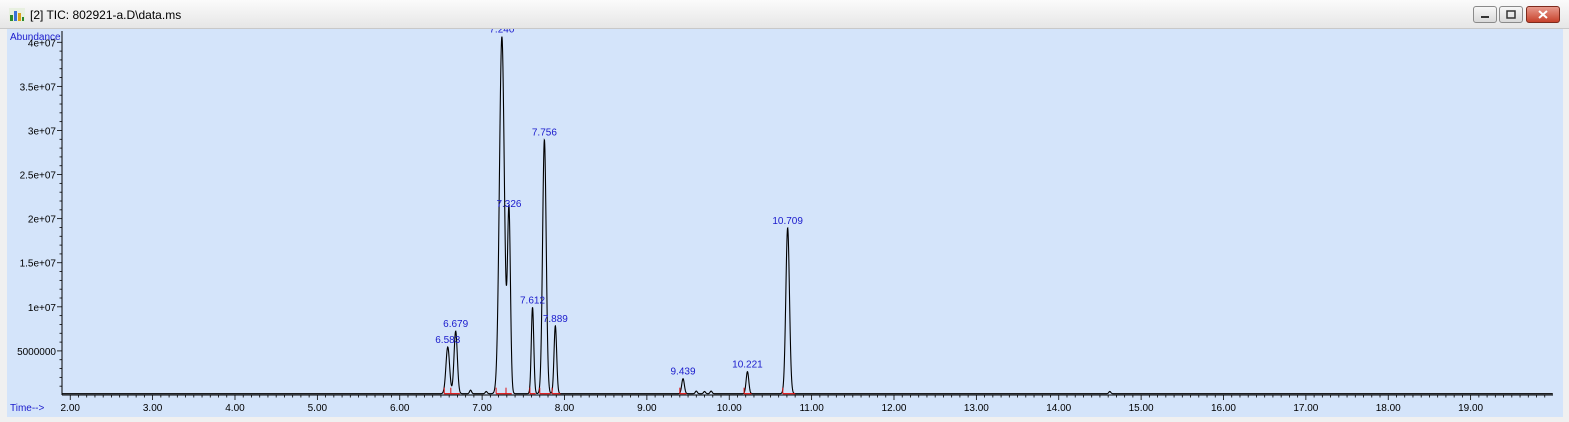  I want to click on peak-label: 7.240, so click(501, 32).